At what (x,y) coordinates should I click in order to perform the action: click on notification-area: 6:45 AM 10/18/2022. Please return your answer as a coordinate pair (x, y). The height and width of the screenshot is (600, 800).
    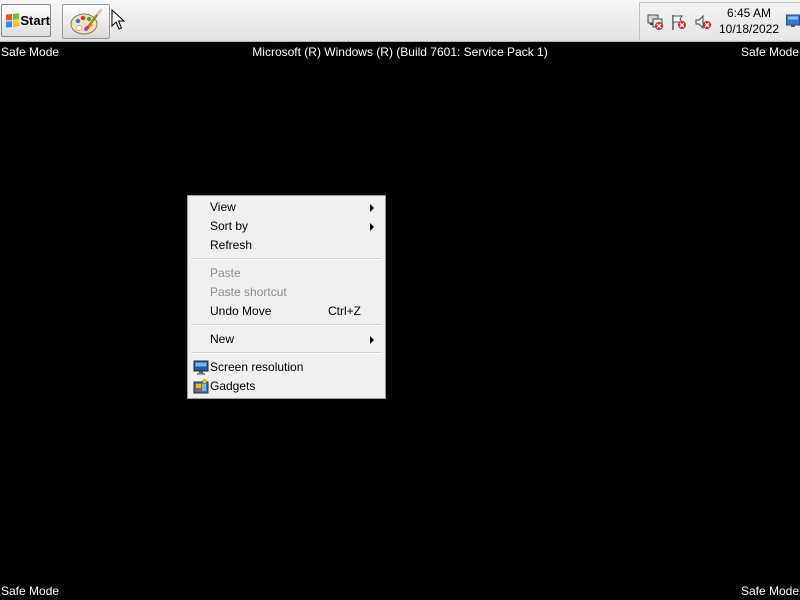
    Looking at the image, I should click on (719, 21).